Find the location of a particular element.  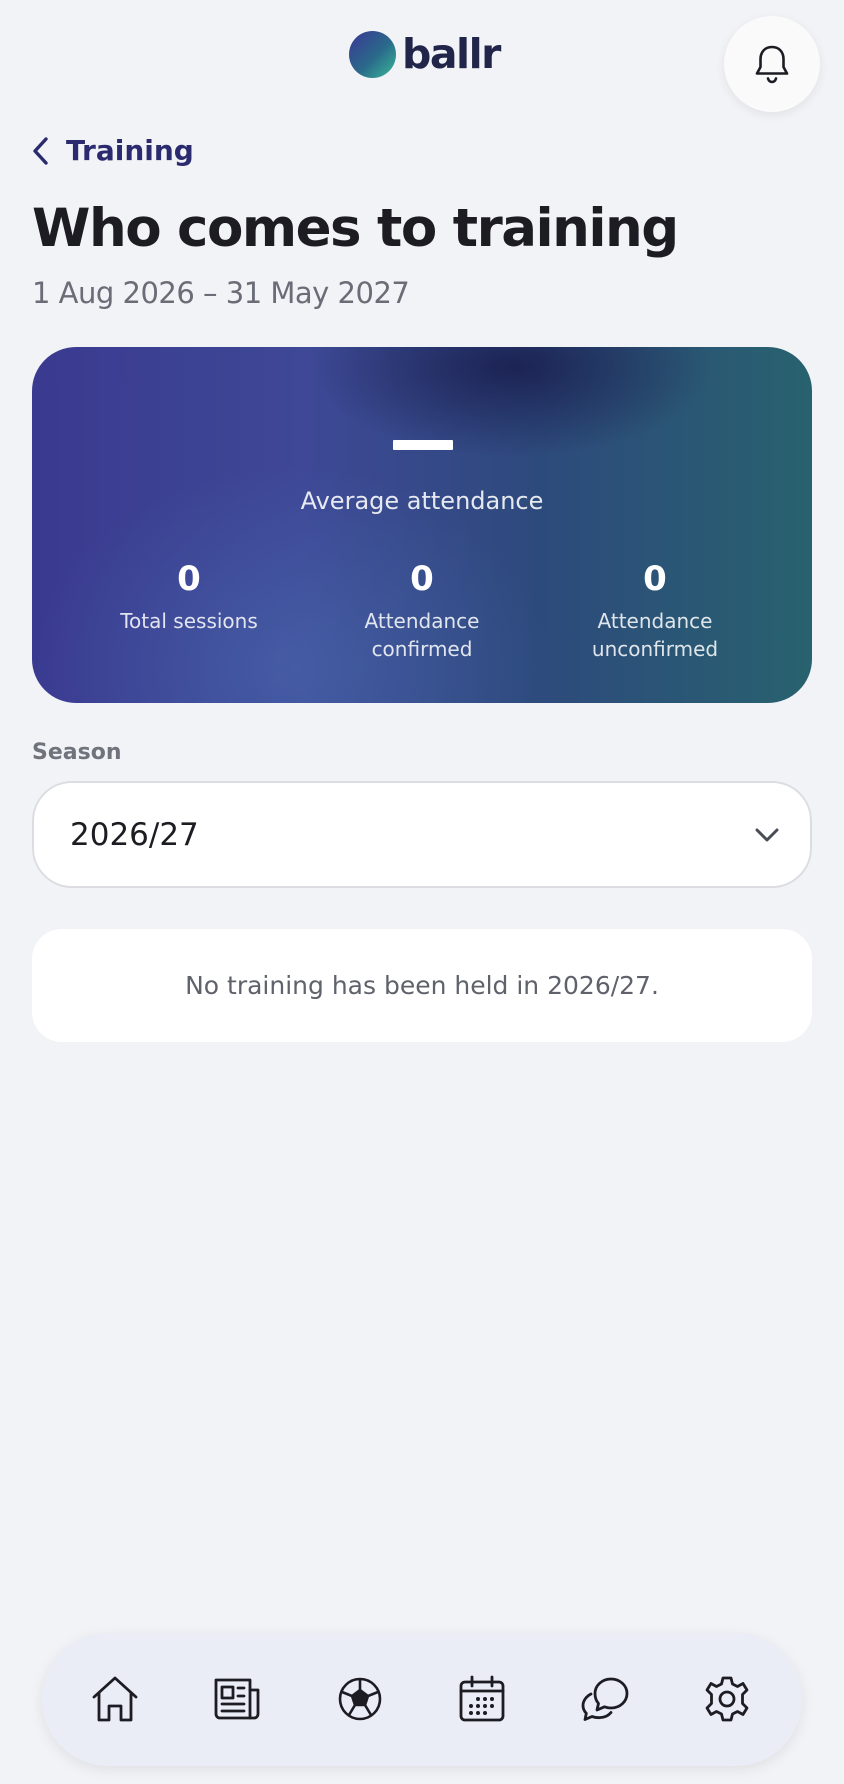

stat-attendance-confirmed: 0 Attendance confirmed is located at coordinates (422, 611).